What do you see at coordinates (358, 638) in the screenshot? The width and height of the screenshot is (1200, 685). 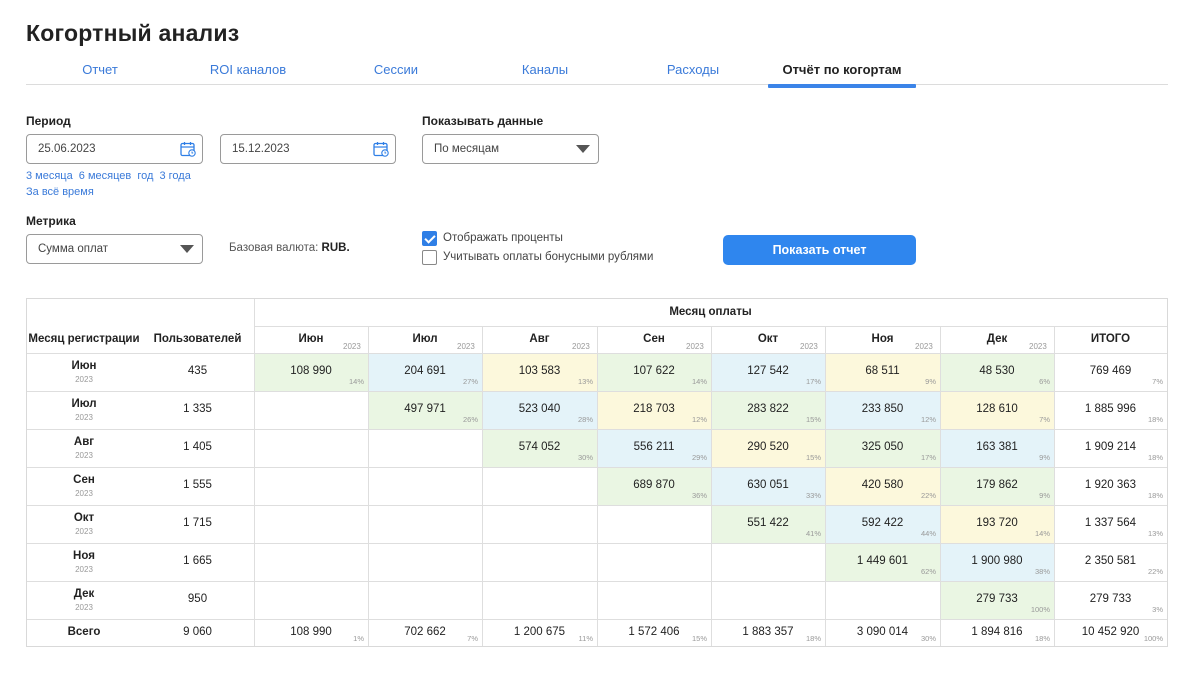 I see `footer-percent: 1%` at bounding box center [358, 638].